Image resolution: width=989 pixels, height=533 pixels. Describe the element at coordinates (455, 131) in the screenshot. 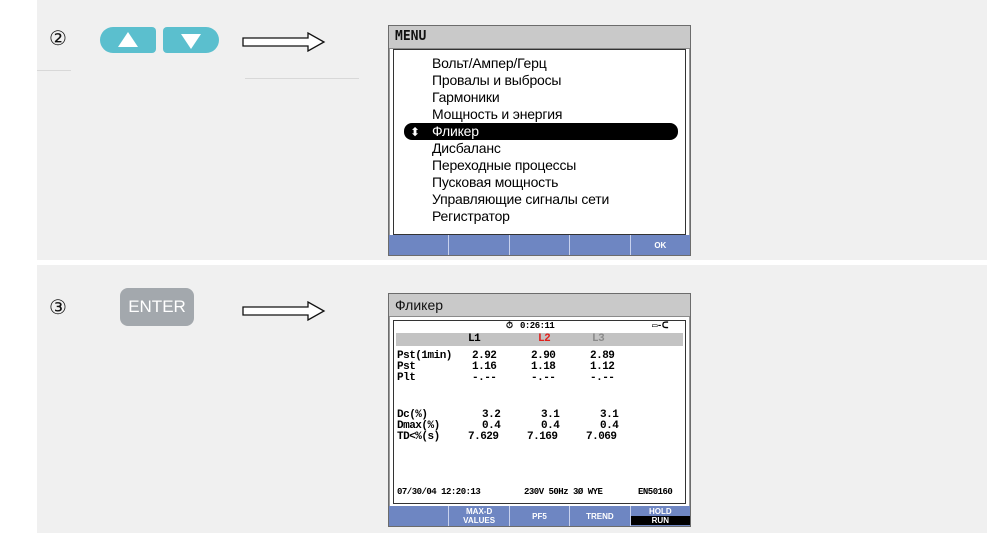

I see `menu-item-label: Фликер` at that location.